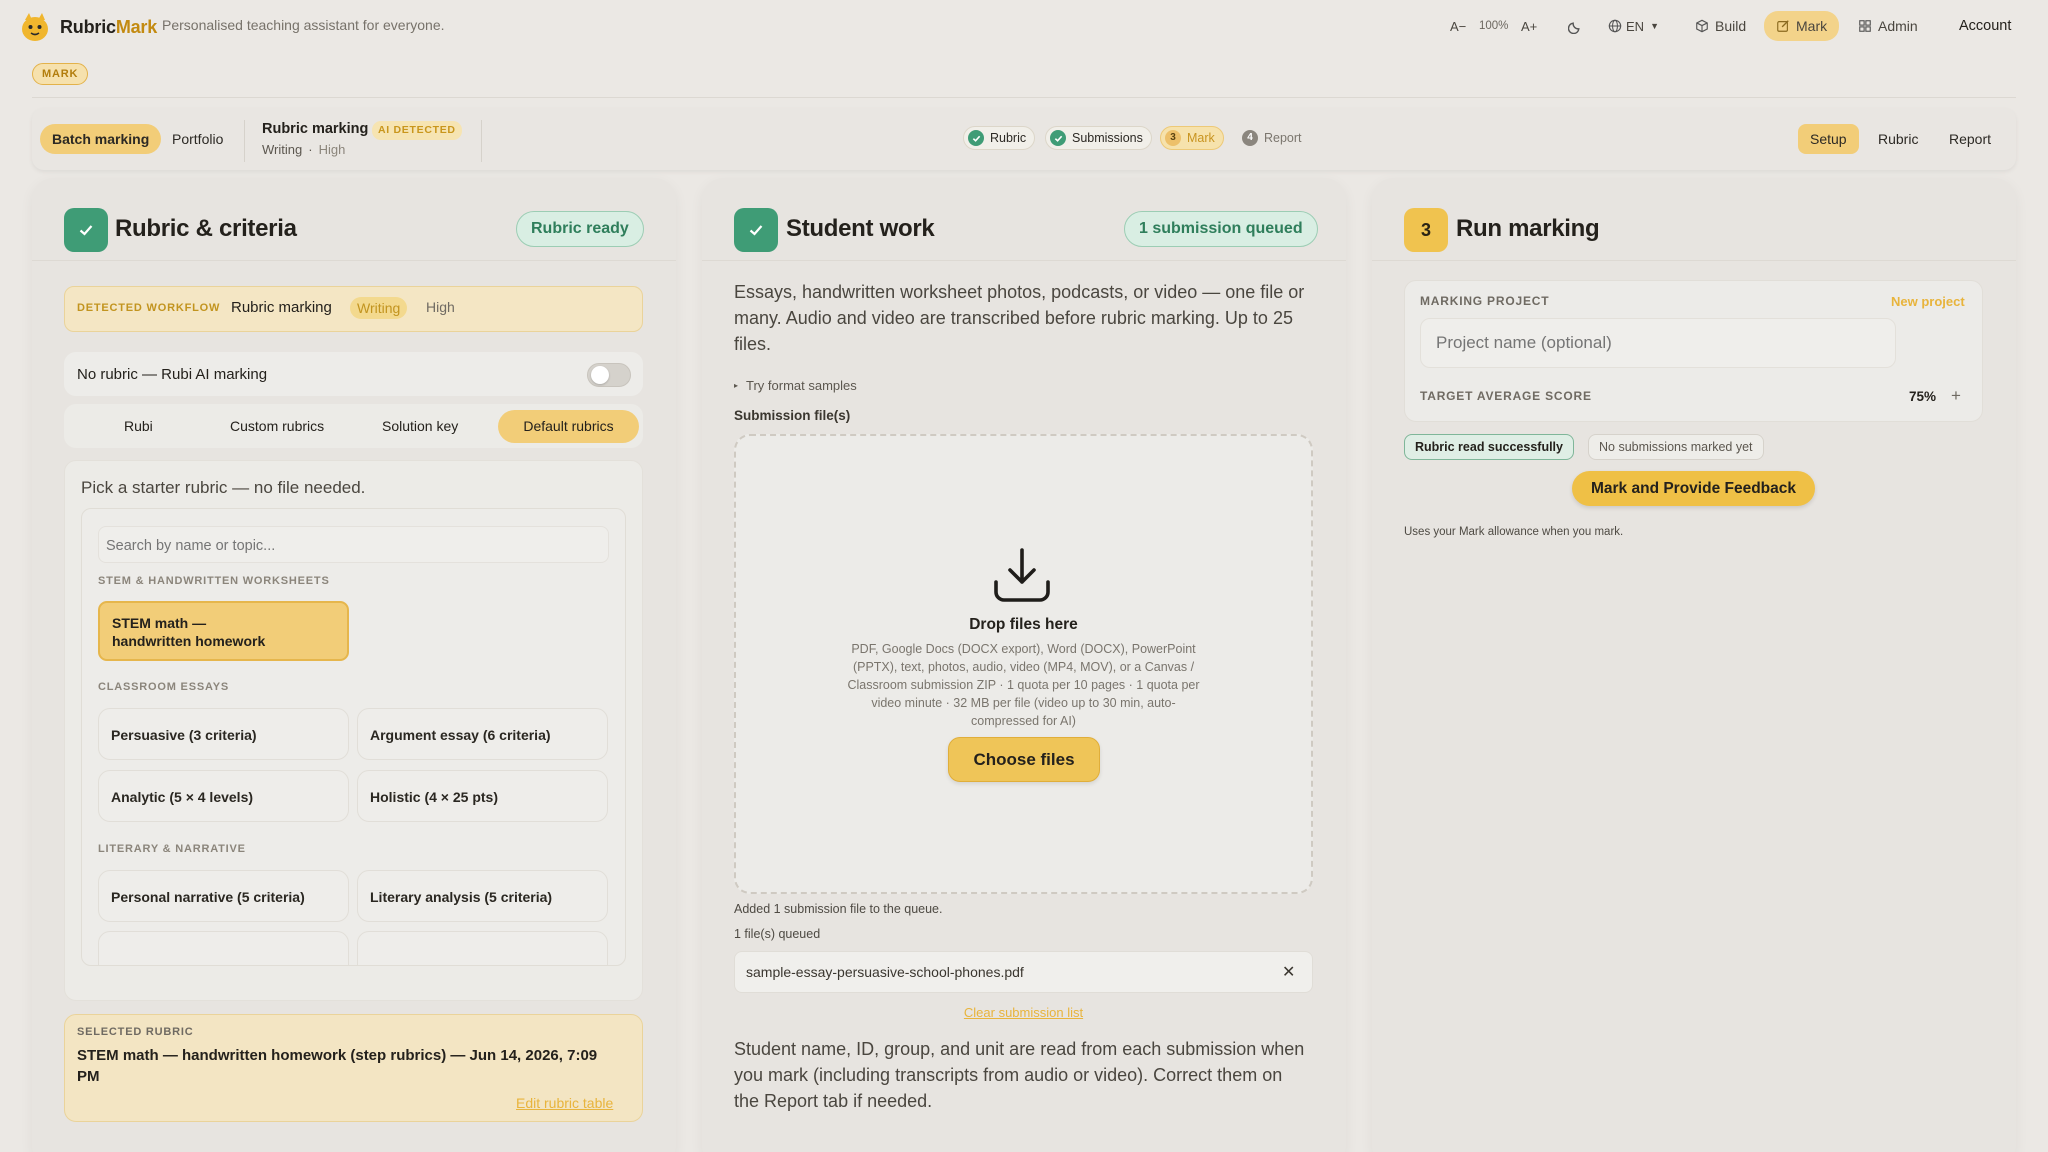  What do you see at coordinates (223, 896) in the screenshot?
I see `rubric-card-personal-narrative: Personal narrative (5 criteria)` at bounding box center [223, 896].